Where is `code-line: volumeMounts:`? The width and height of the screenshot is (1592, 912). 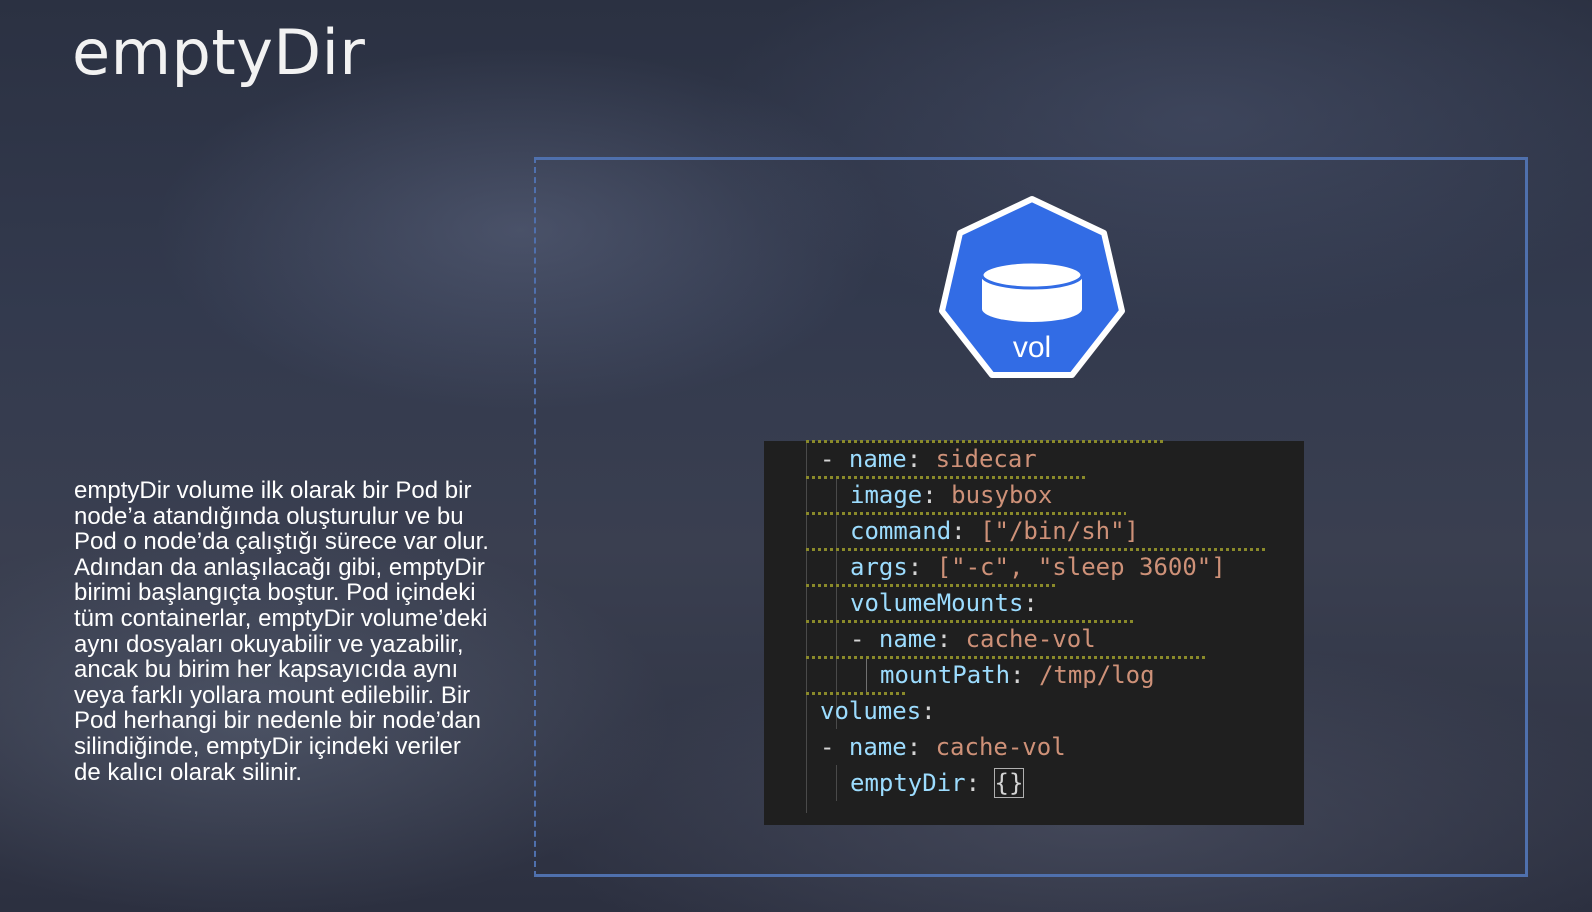 code-line: volumeMounts: is located at coordinates (944, 603).